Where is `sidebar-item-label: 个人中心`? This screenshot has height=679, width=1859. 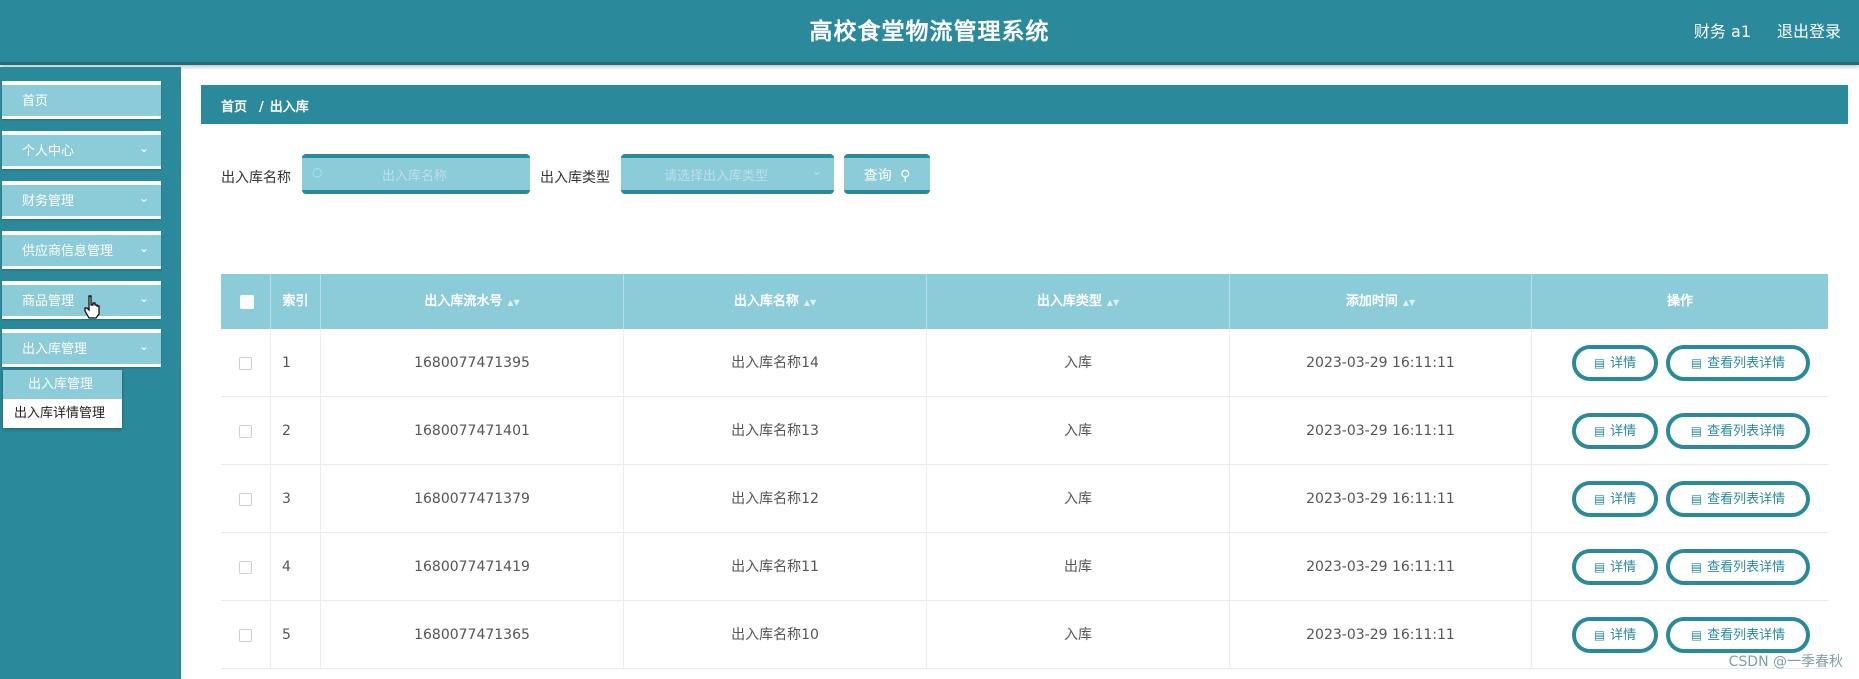 sidebar-item-label: 个人中心 is located at coordinates (48, 151).